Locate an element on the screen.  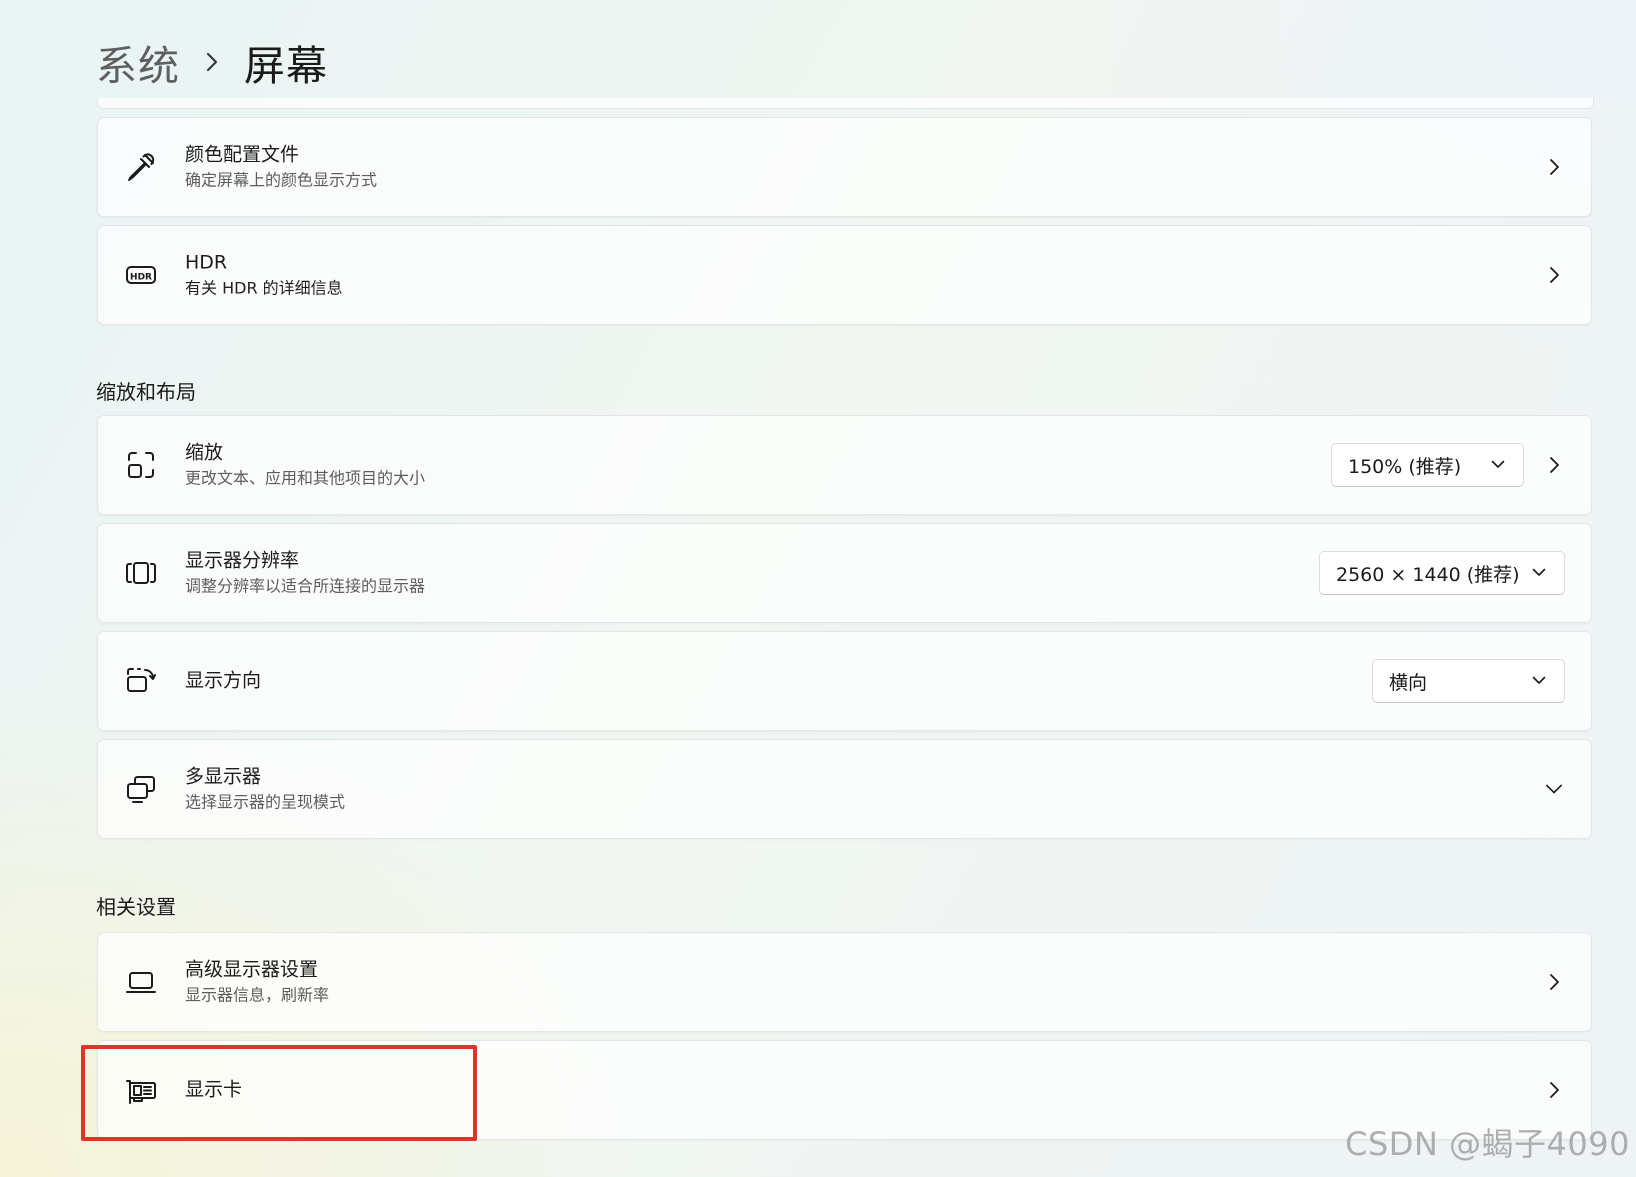
card-title: 多显示器 is located at coordinates (223, 776).